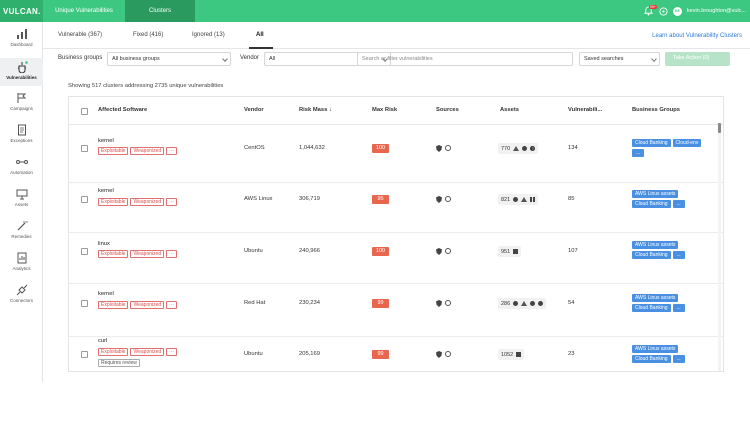 This screenshot has height=422, width=750. I want to click on col-max-risk: Max Risk, so click(384, 110).